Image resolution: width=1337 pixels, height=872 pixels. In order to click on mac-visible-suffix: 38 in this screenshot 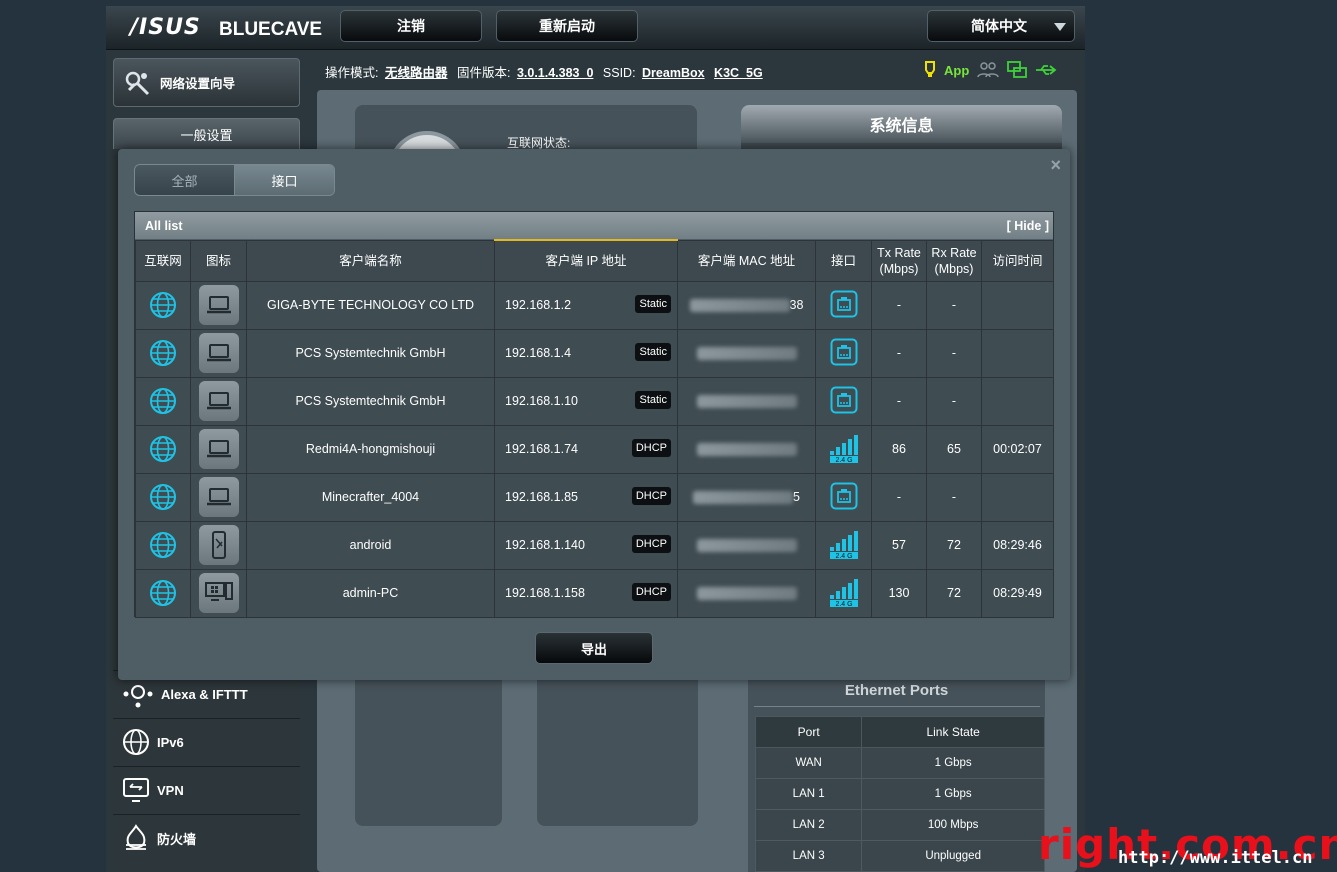, I will do `click(796, 304)`.